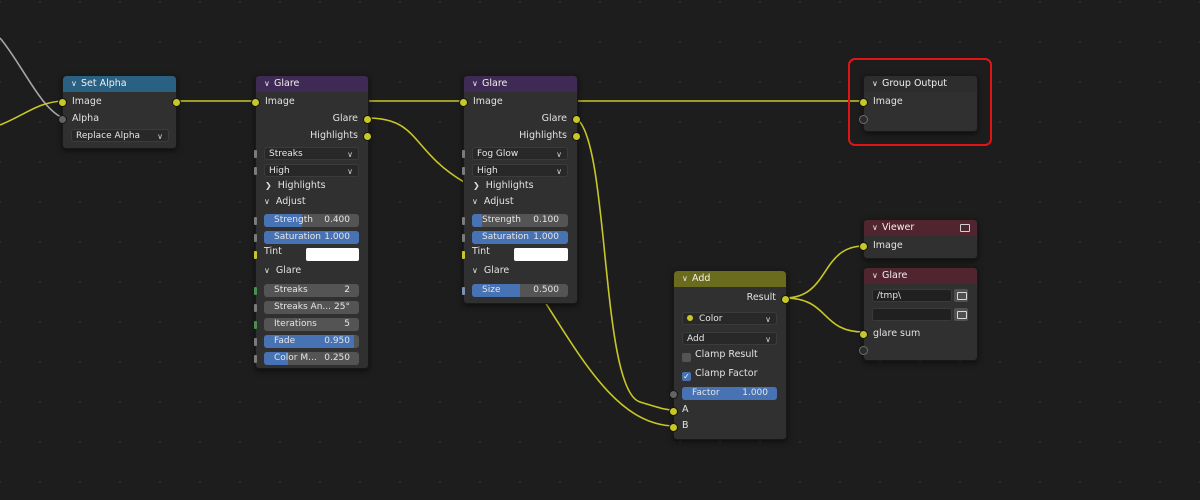  What do you see at coordinates (32, 78) in the screenshot?
I see `link-offscreen-to-alpha` at bounding box center [32, 78].